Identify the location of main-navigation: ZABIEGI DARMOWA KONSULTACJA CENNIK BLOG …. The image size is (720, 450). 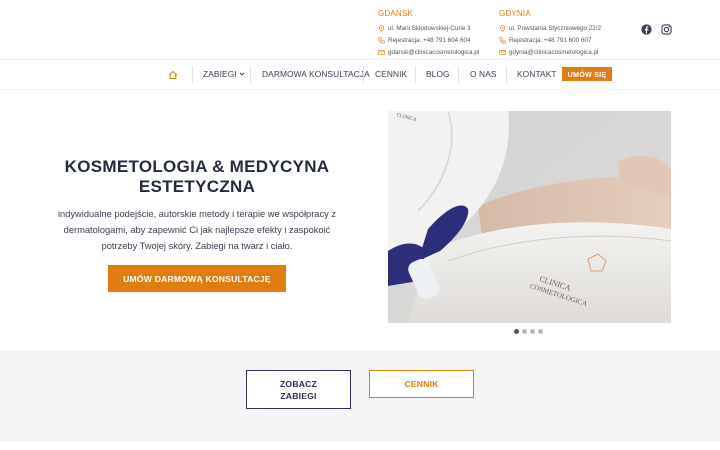
(360, 75).